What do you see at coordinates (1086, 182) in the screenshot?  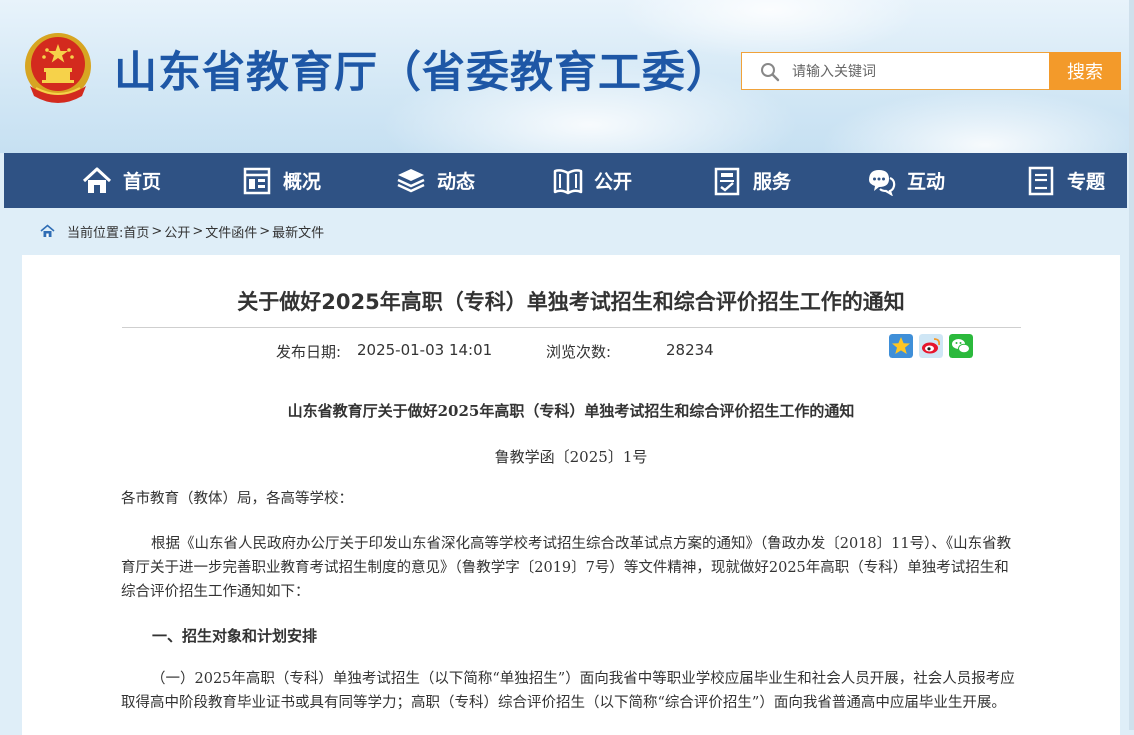 I see `nav-label: 专题` at bounding box center [1086, 182].